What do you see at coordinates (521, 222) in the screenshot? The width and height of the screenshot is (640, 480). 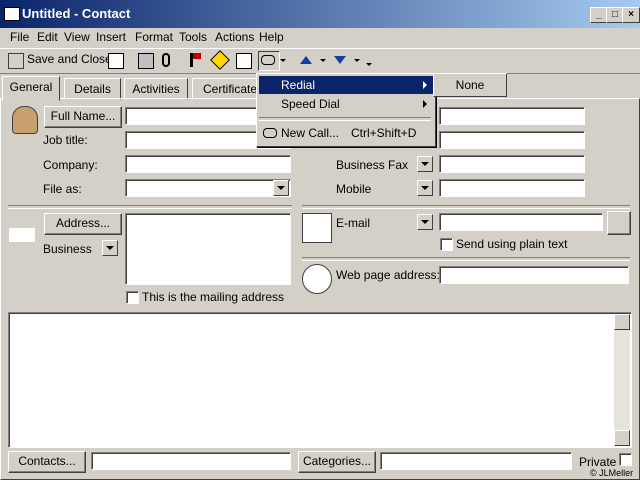 I see `email-field` at bounding box center [521, 222].